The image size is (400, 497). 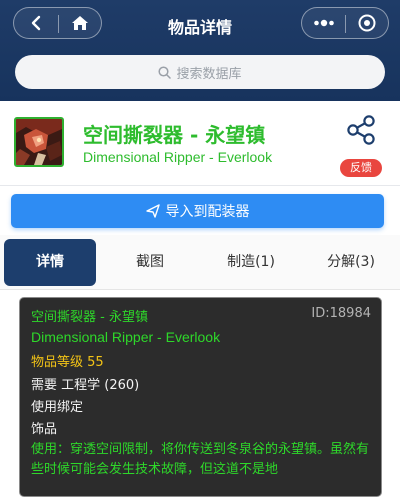 I want to click on import-button-label: 导入到配装器, so click(x=207, y=212).